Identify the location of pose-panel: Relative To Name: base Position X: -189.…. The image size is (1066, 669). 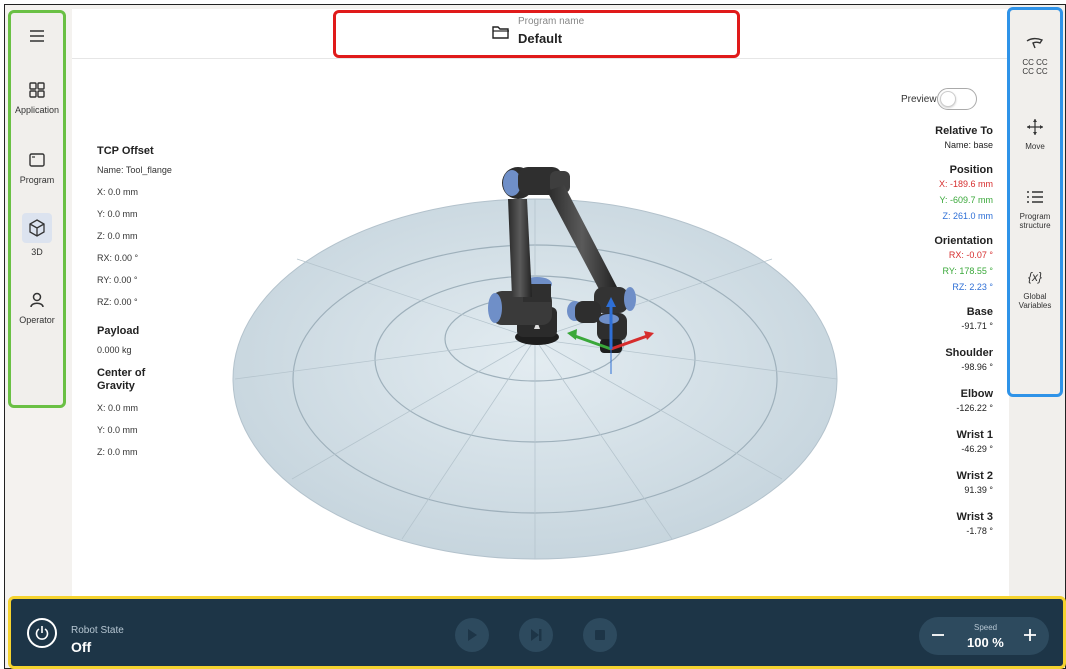
(913, 338).